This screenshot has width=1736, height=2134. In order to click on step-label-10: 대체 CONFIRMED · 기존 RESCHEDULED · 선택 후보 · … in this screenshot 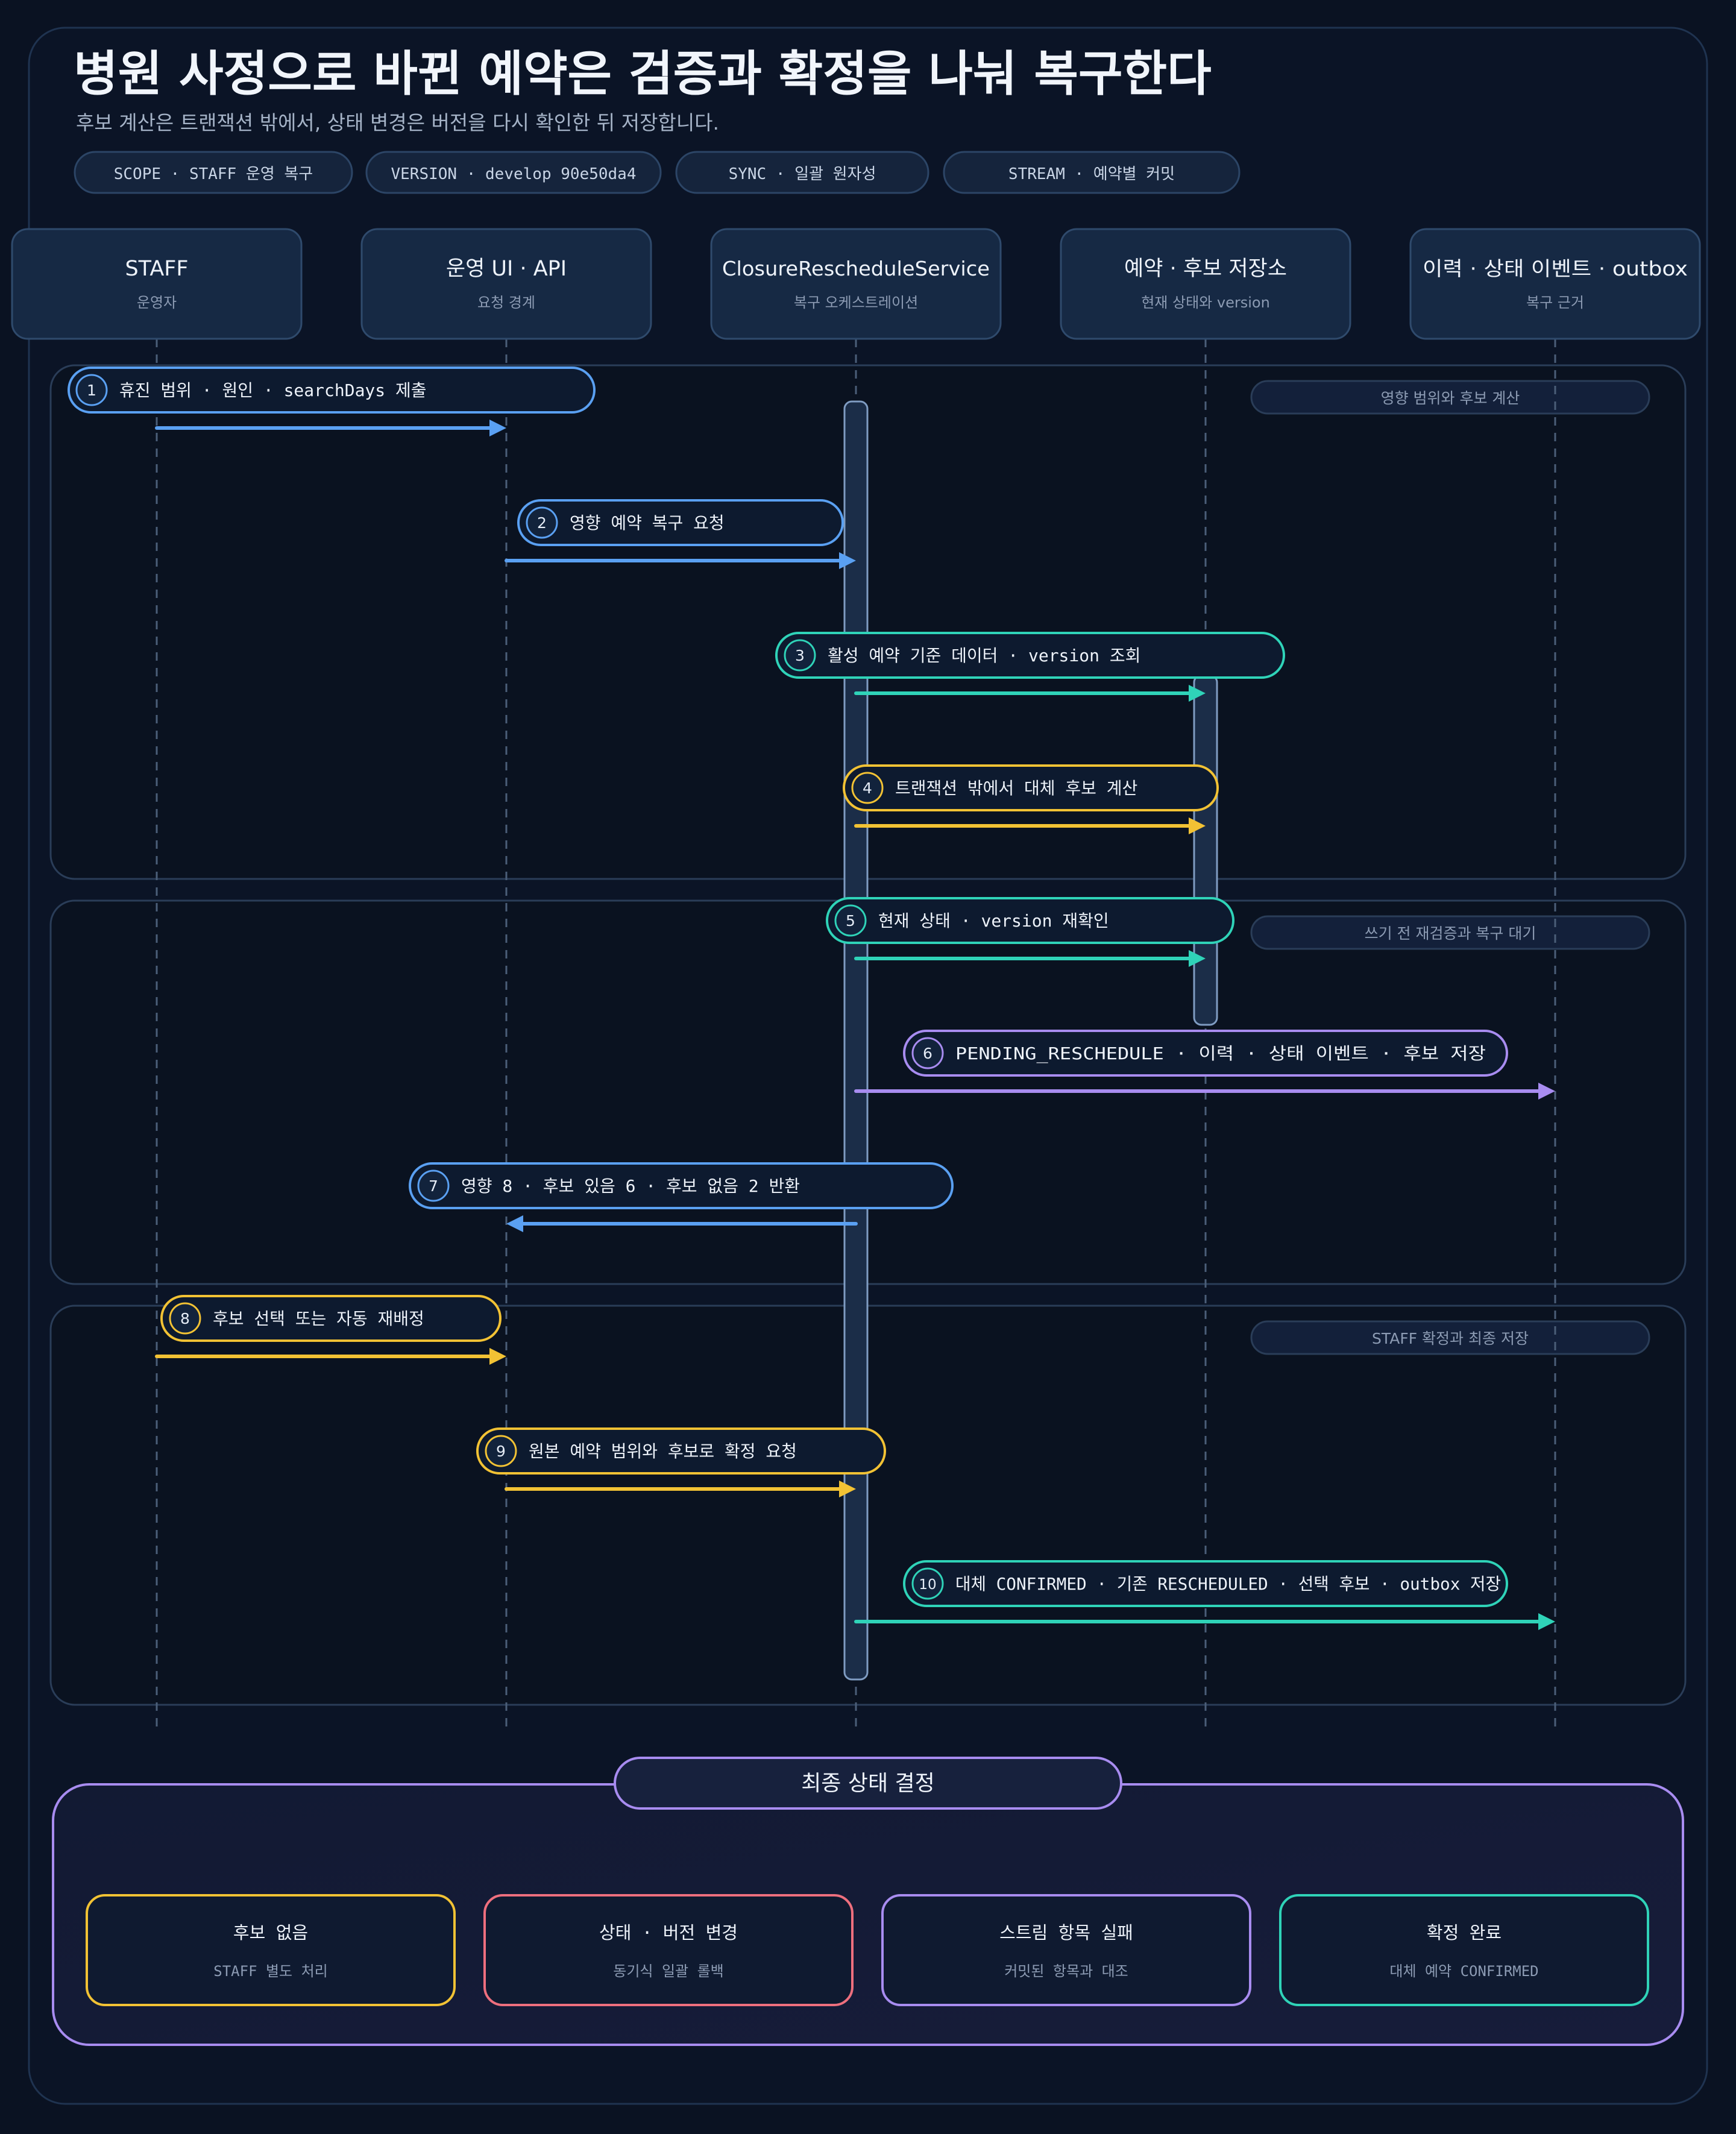, I will do `click(1228, 1584)`.